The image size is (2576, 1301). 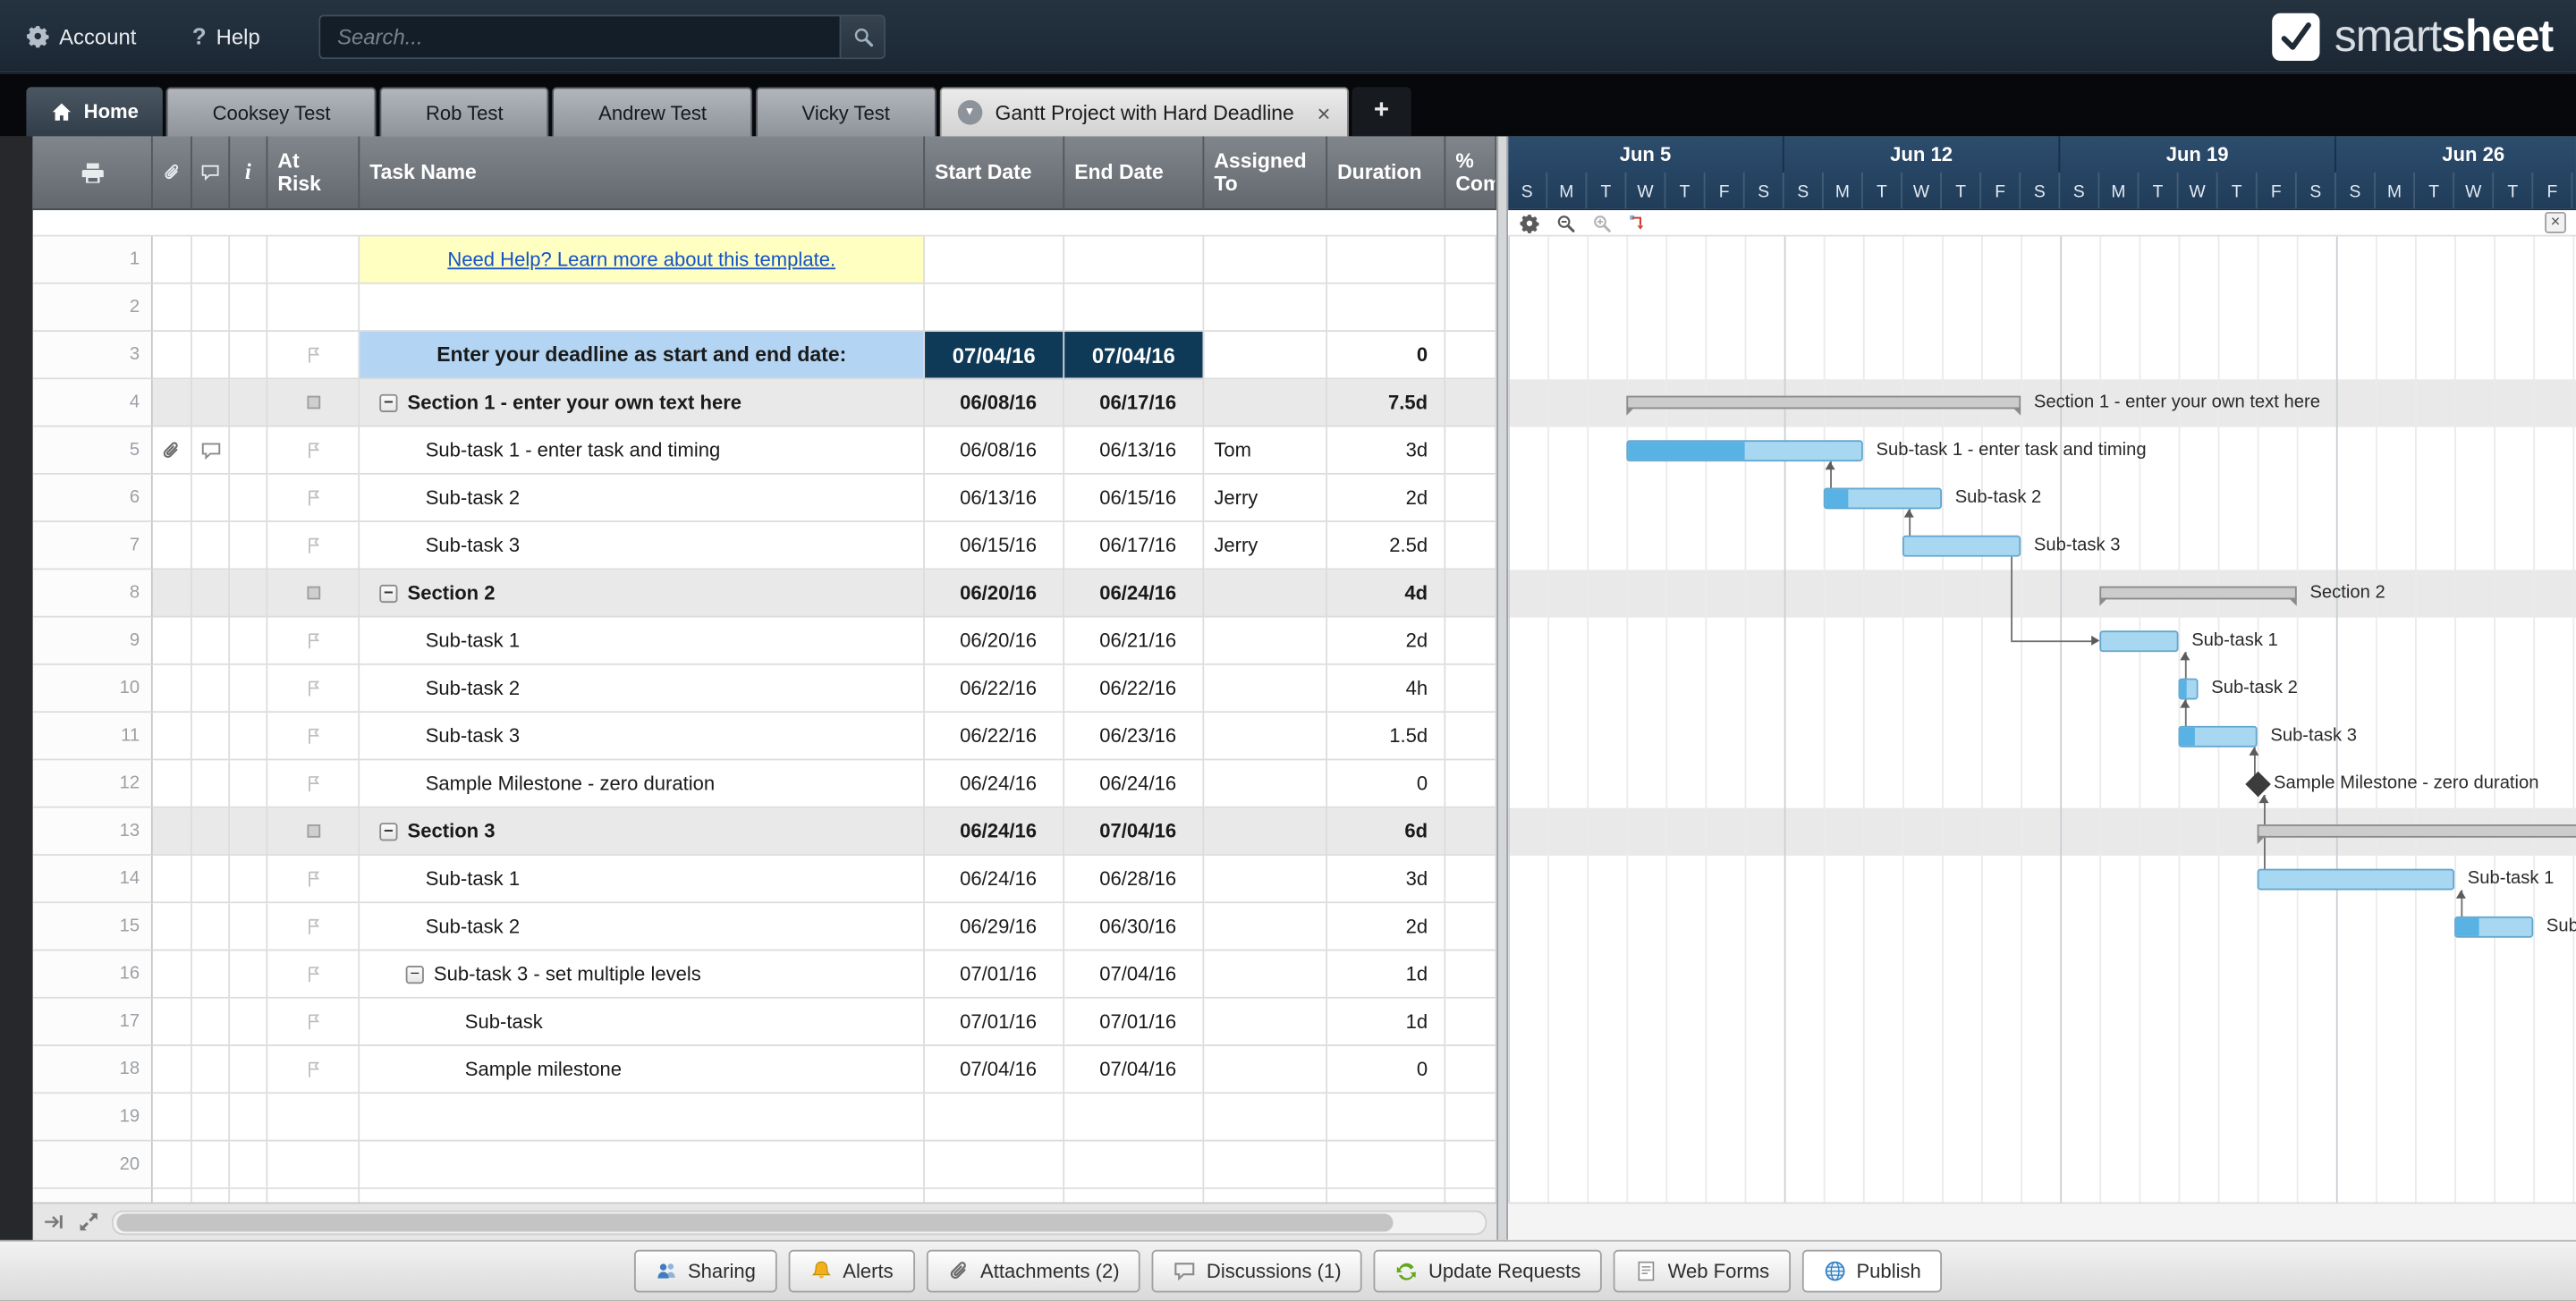 I want to click on duration-cell: 6d, so click(x=1386, y=831).